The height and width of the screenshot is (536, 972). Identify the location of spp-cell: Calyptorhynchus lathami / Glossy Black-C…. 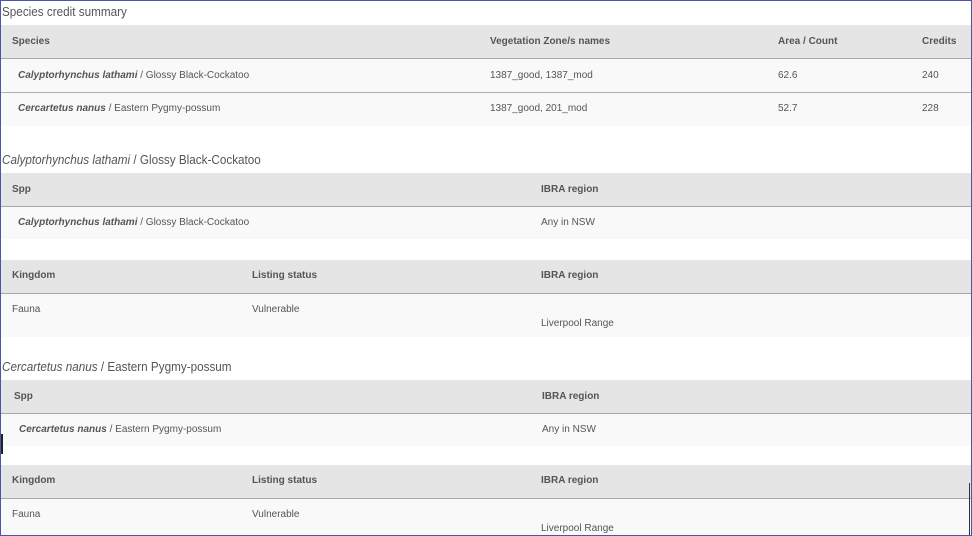
(133, 222).